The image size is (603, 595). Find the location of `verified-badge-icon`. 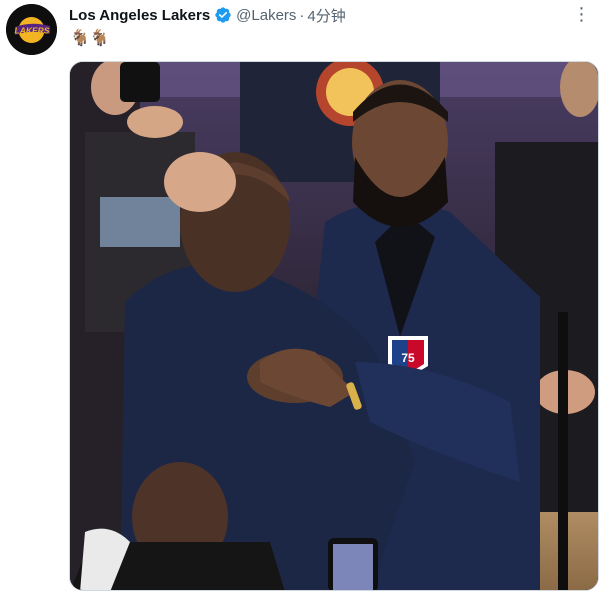

verified-badge-icon is located at coordinates (223, 15).